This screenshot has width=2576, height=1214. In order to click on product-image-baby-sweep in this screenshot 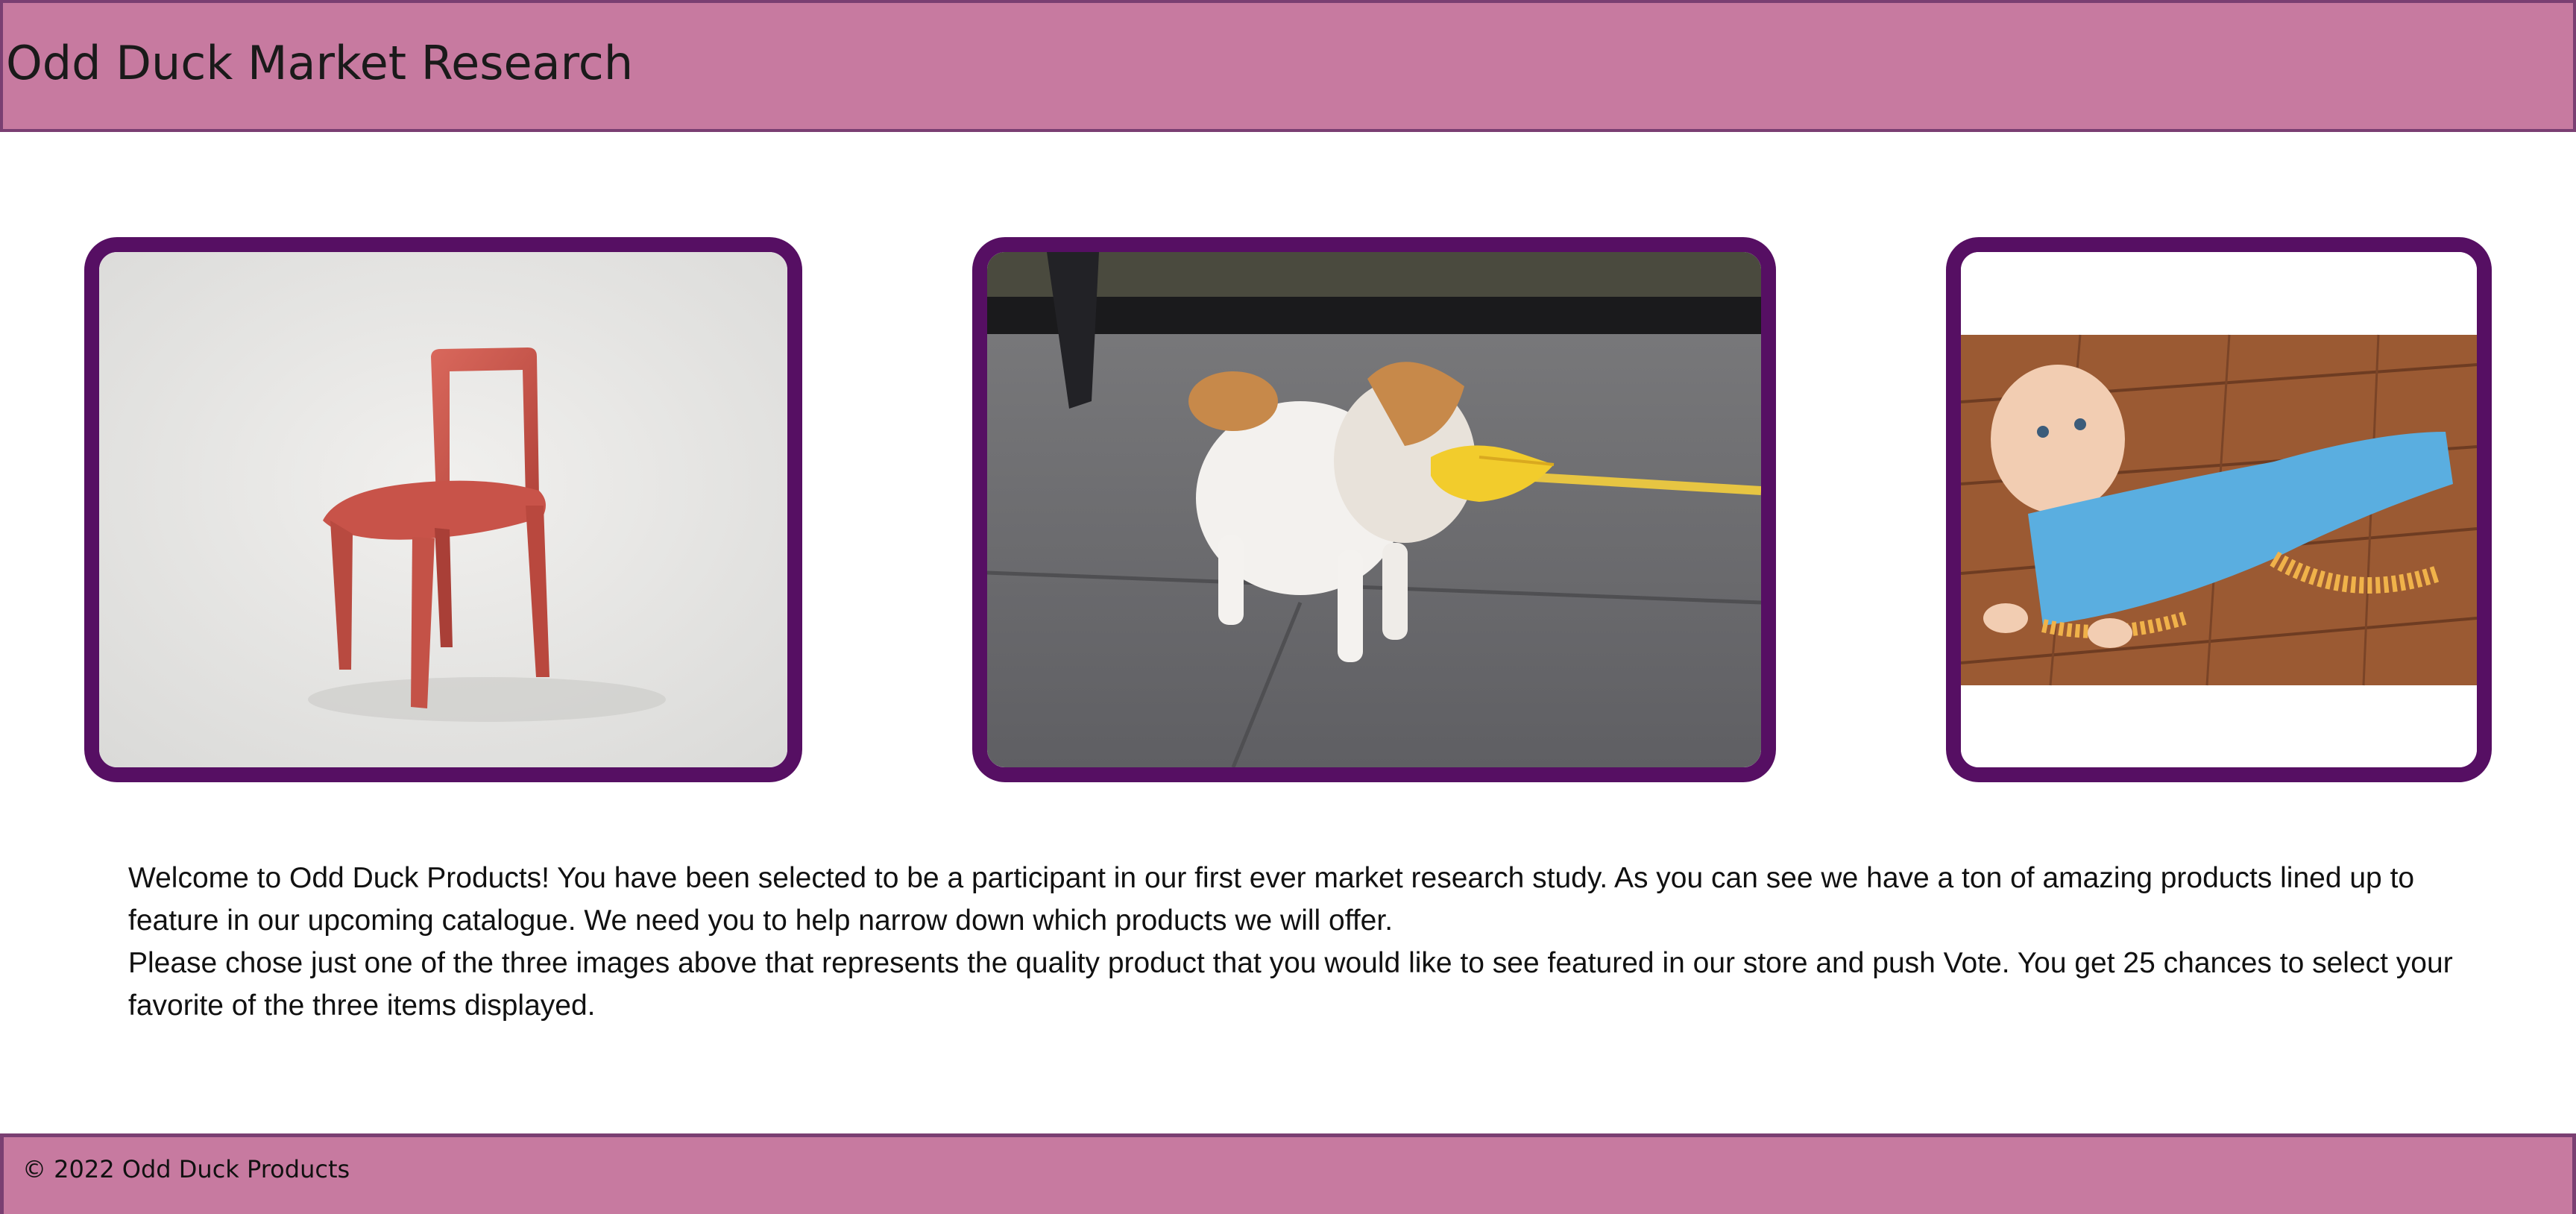, I will do `click(2219, 509)`.